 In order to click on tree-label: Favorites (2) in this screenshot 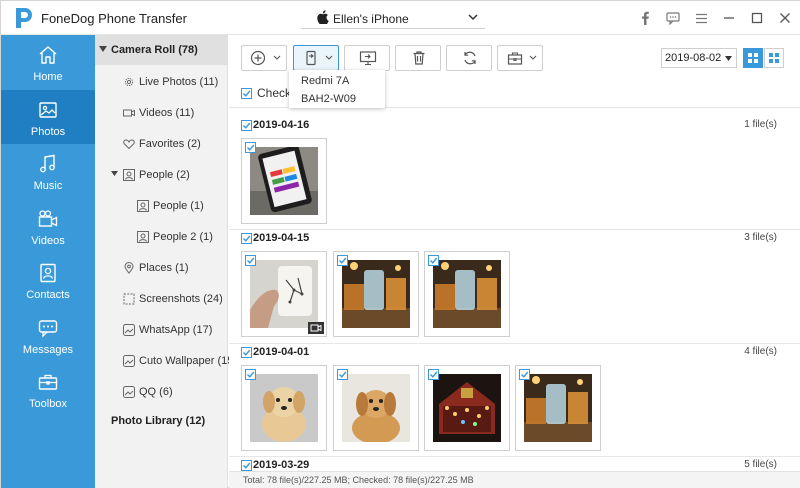, I will do `click(170, 144)`.